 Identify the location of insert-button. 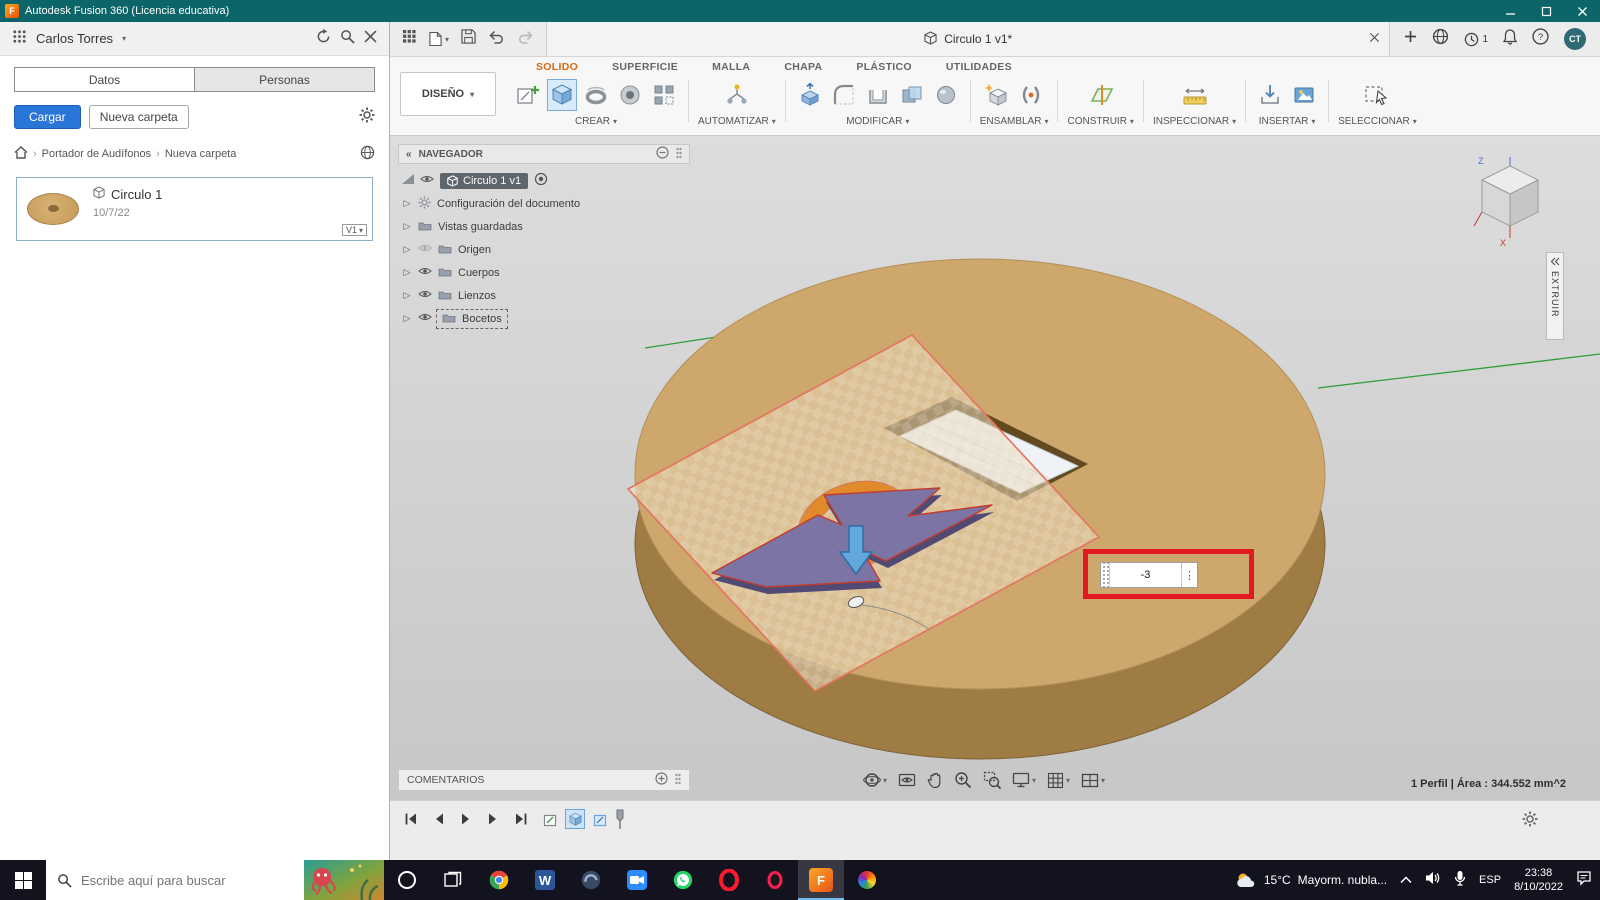
(1270, 95).